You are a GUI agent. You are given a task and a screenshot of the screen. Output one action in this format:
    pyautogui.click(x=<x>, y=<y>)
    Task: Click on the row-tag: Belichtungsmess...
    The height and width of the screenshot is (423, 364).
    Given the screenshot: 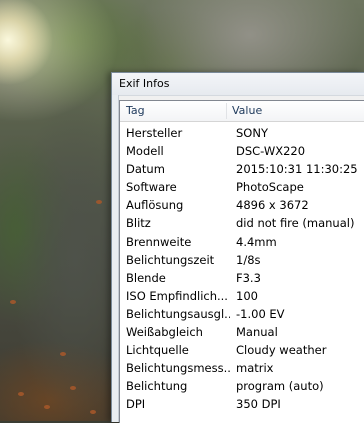 What is the action you would take?
    pyautogui.click(x=178, y=368)
    